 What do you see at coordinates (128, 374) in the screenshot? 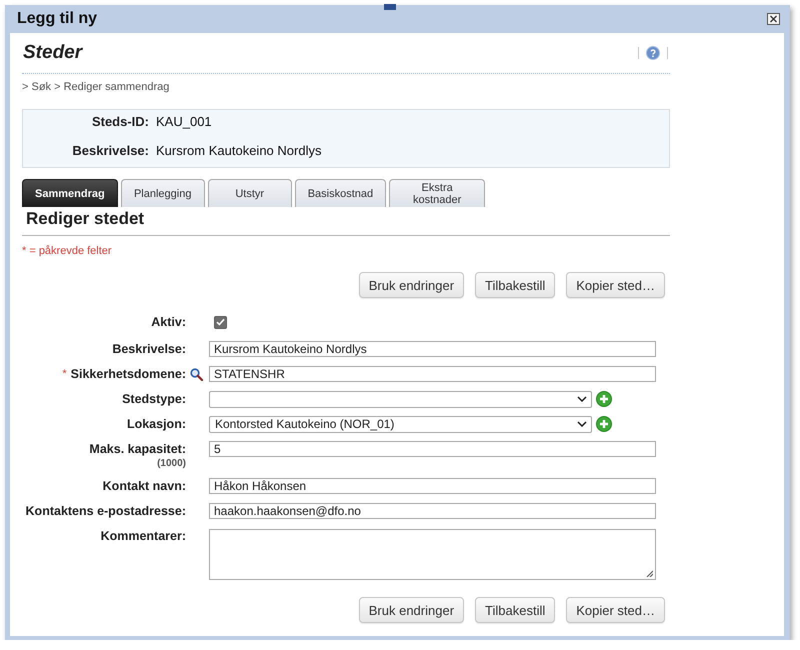
I see `field-label: Sikkerhetsdomene:` at bounding box center [128, 374].